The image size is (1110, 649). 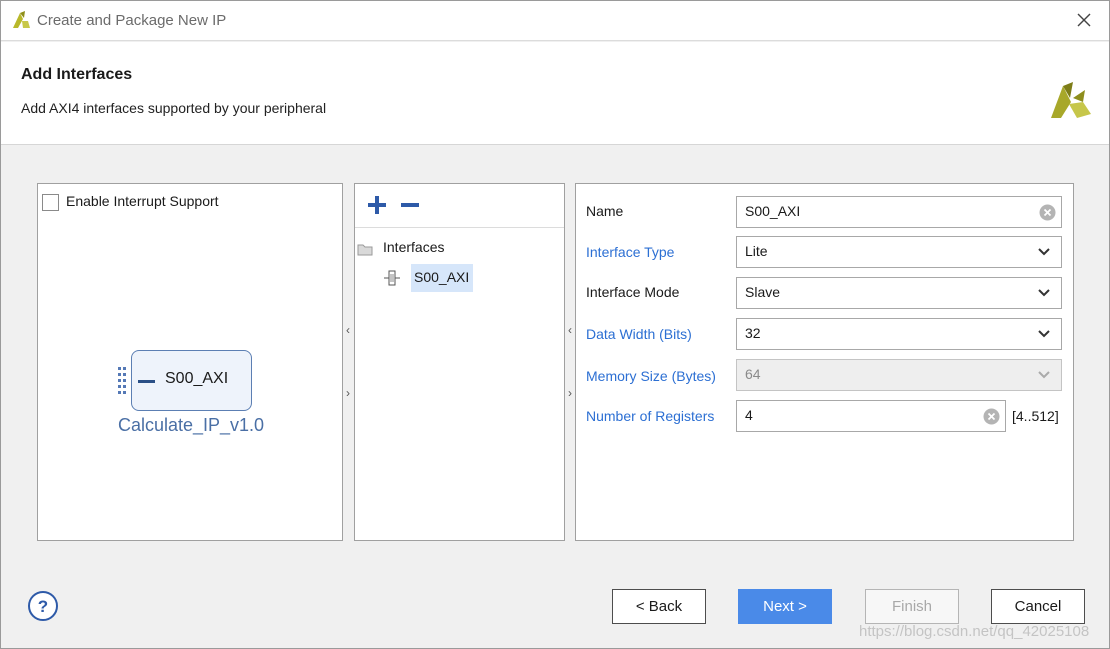 I want to click on back-button: < Back, so click(x=659, y=606).